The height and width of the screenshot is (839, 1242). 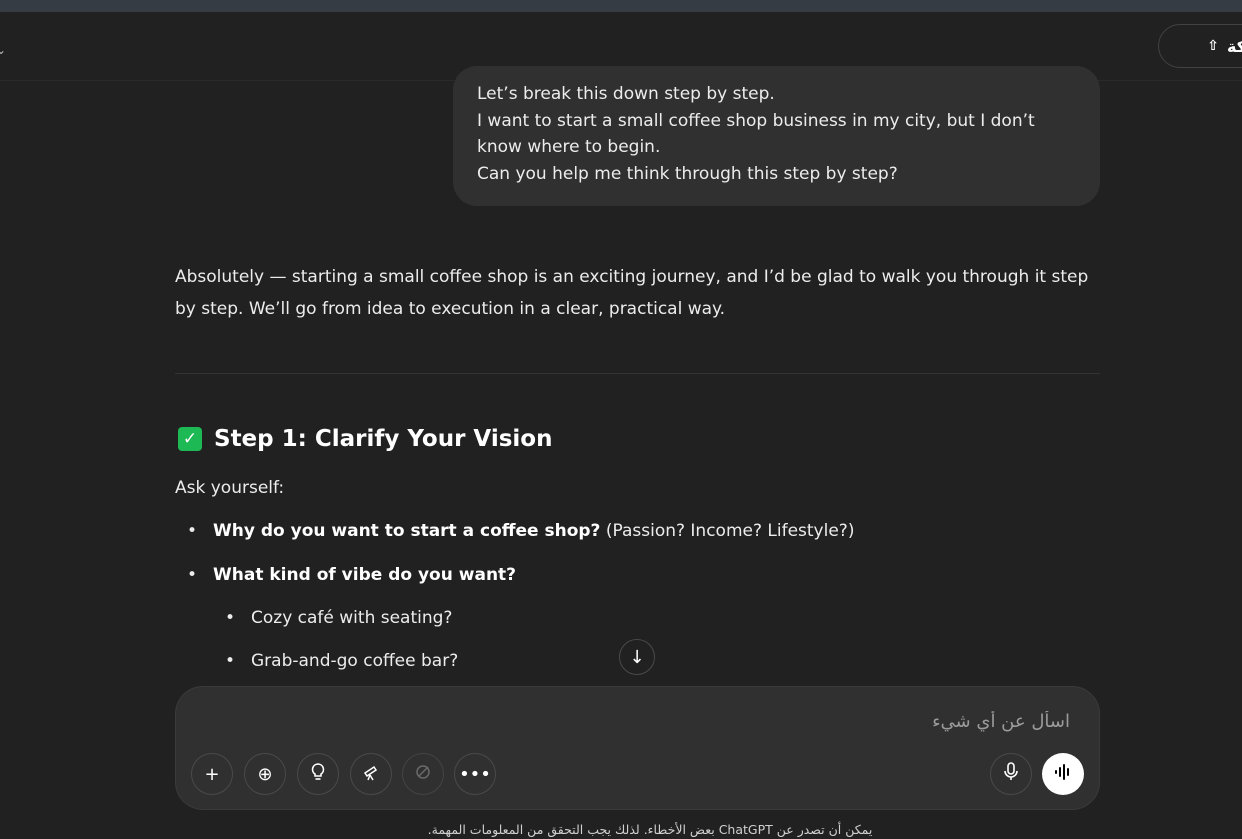 I want to click on search-web-button: ⊕, so click(x=265, y=774).